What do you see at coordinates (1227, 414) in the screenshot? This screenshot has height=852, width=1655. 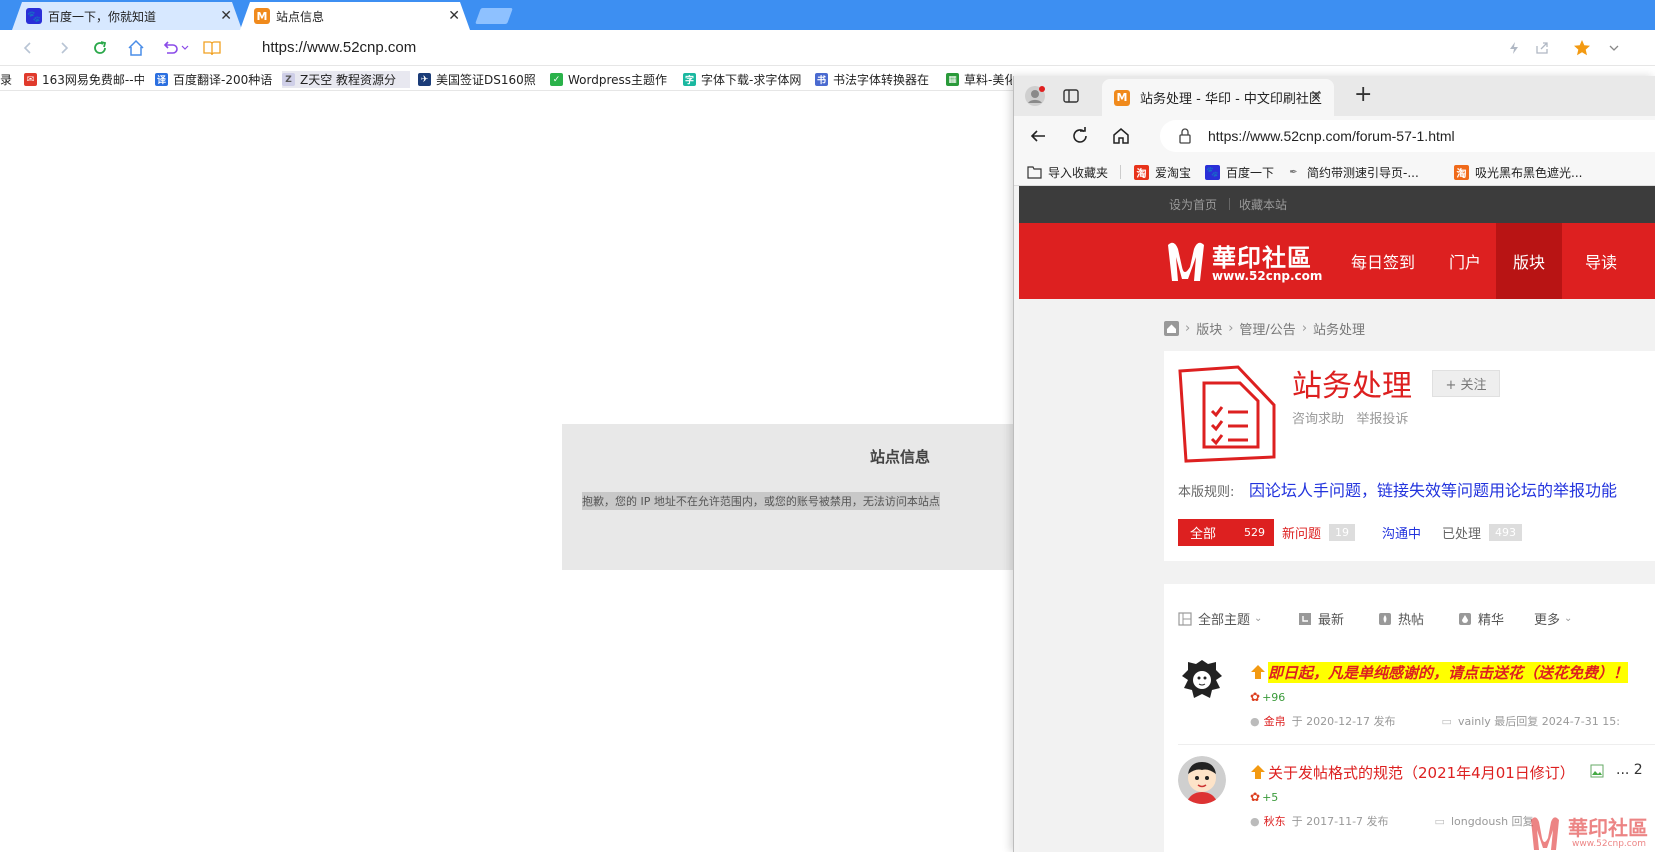 I see `forum-document-icon` at bounding box center [1227, 414].